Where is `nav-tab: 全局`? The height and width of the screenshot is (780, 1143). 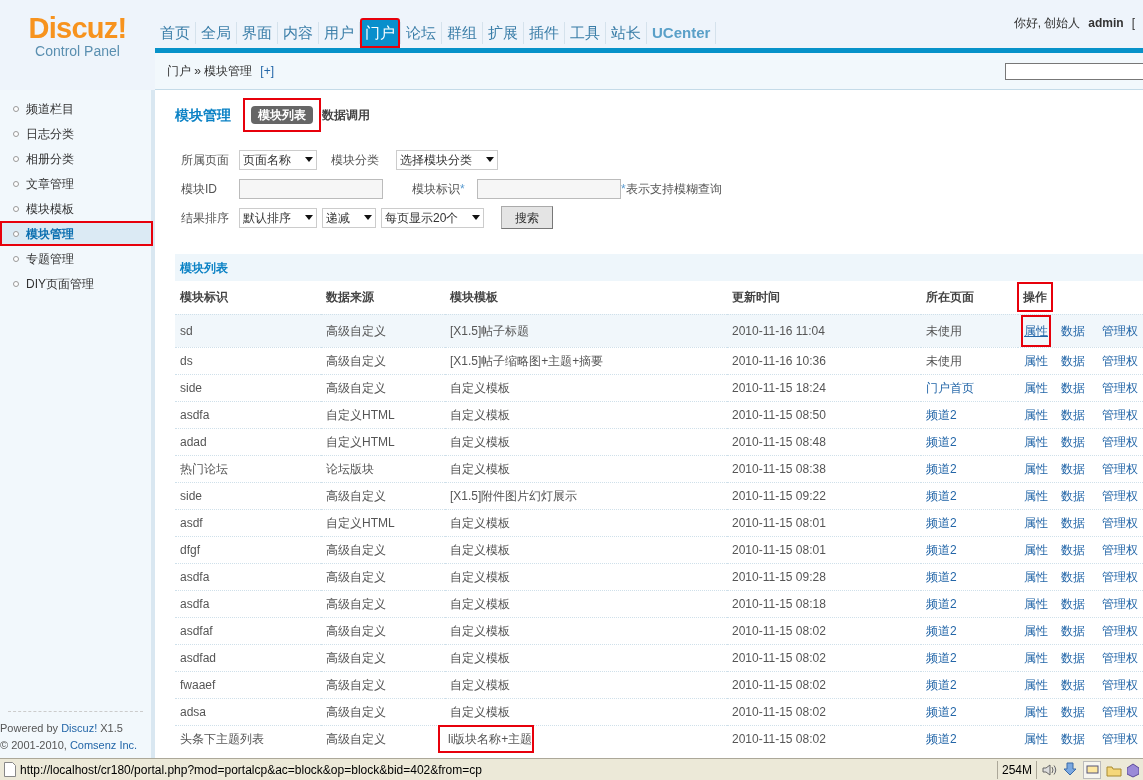
nav-tab: 全局 is located at coordinates (216, 33).